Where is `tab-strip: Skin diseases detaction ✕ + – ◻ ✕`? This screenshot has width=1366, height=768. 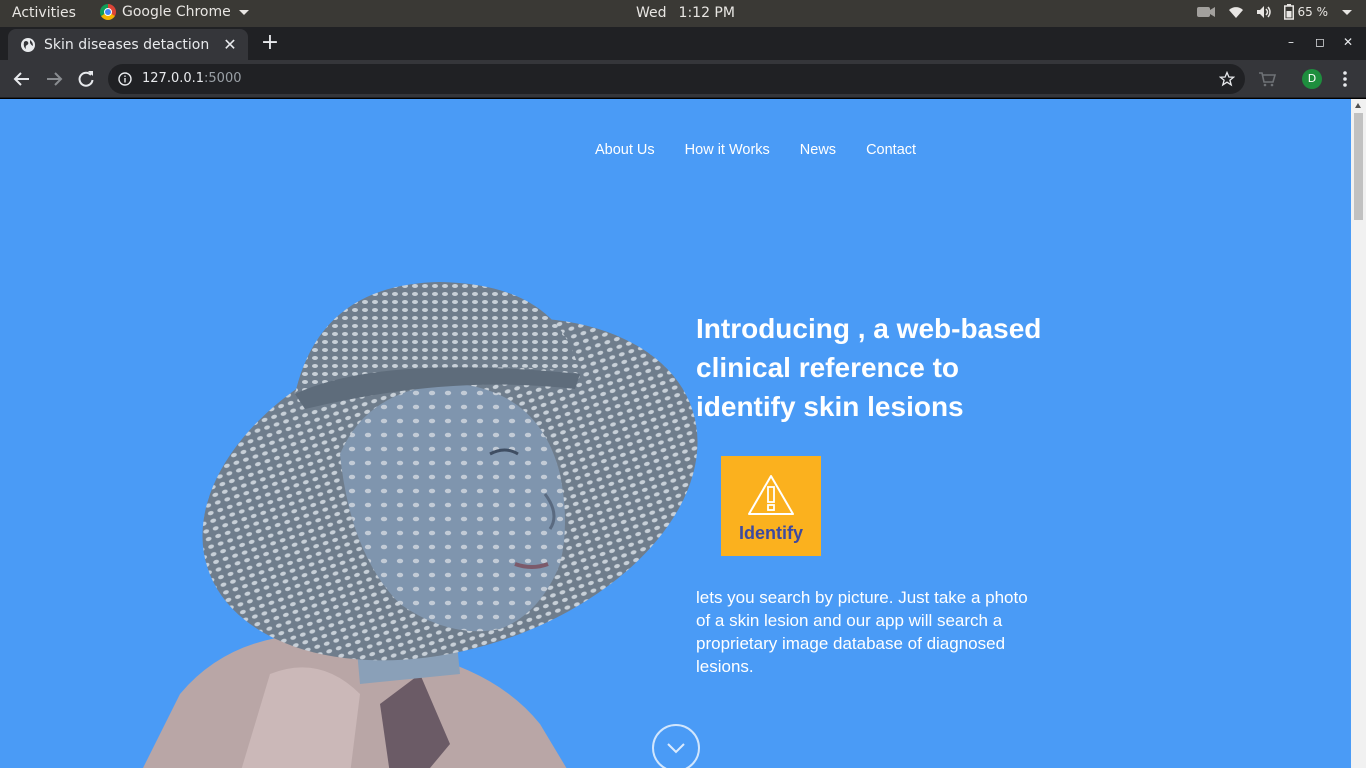 tab-strip: Skin diseases detaction ✕ + – ◻ ✕ is located at coordinates (683, 43).